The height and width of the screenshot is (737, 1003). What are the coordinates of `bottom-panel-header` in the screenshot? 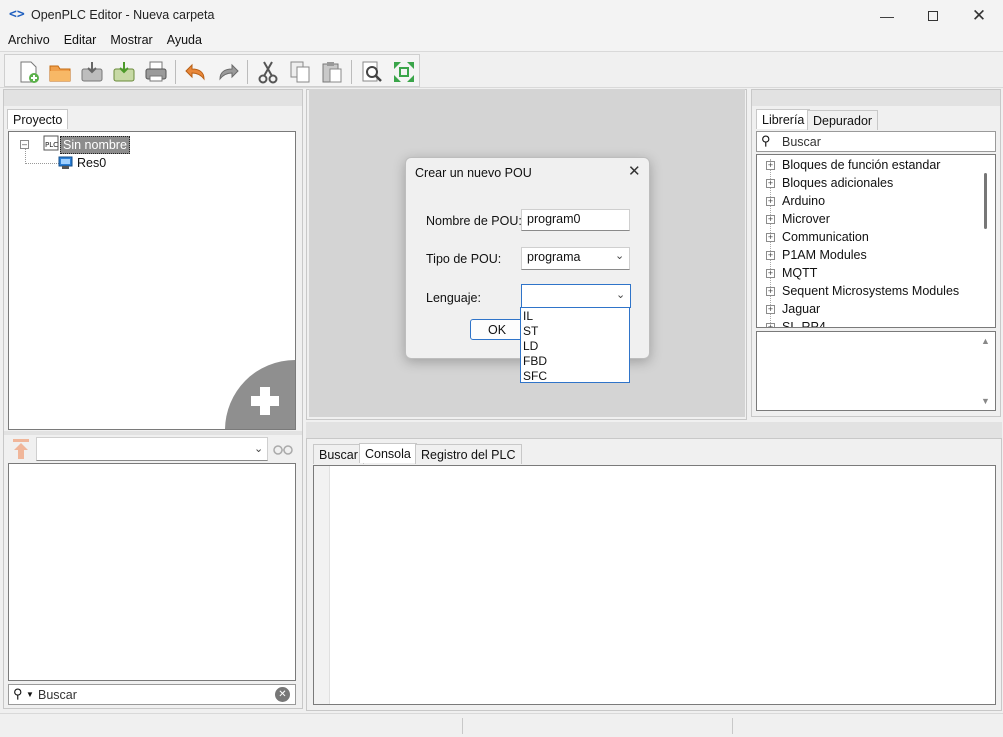 It's located at (654, 430).